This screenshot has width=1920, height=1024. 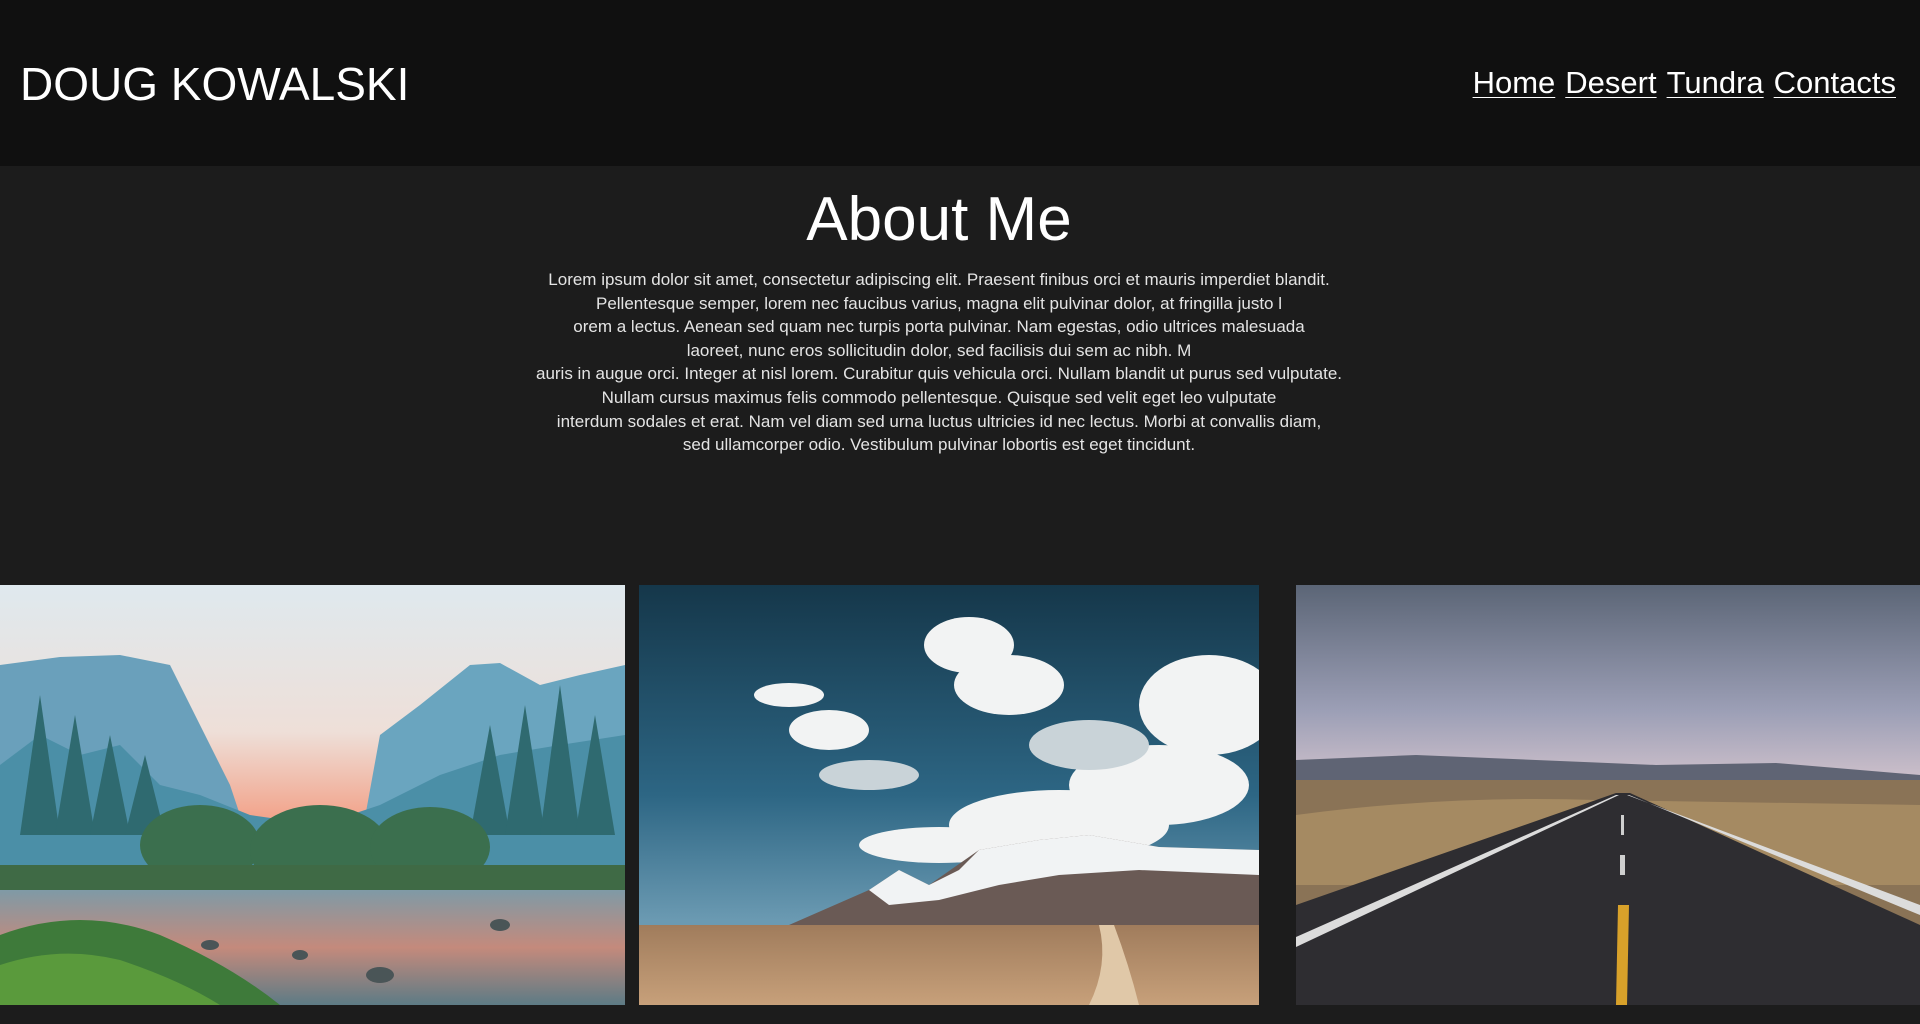 What do you see at coordinates (1608, 795) in the screenshot?
I see `open-road-photo` at bounding box center [1608, 795].